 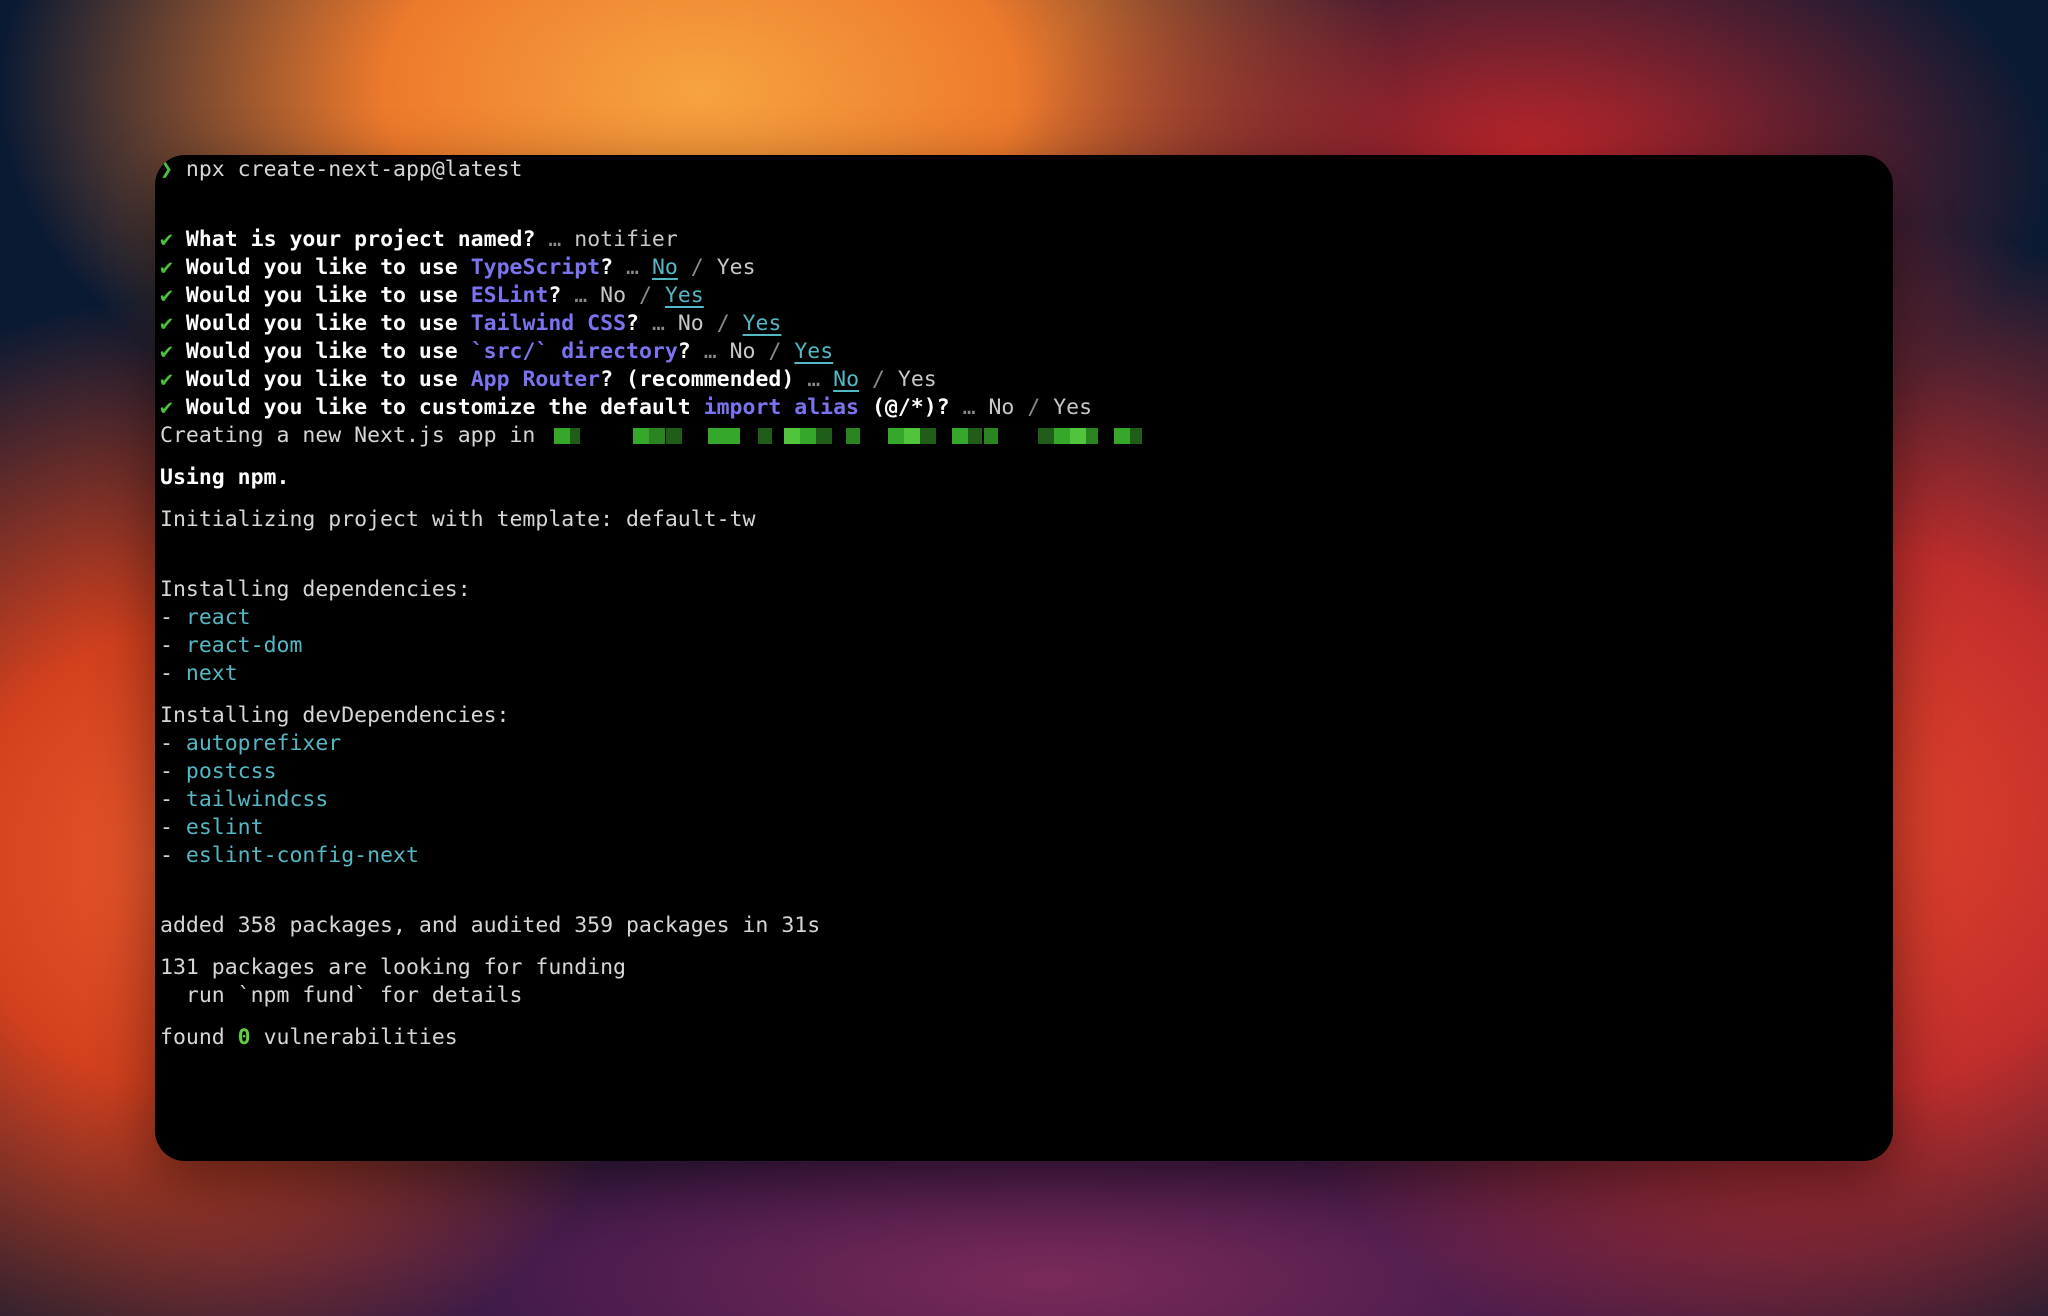 I want to click on devdeps-header: Installing devDependencies:, so click(x=335, y=715).